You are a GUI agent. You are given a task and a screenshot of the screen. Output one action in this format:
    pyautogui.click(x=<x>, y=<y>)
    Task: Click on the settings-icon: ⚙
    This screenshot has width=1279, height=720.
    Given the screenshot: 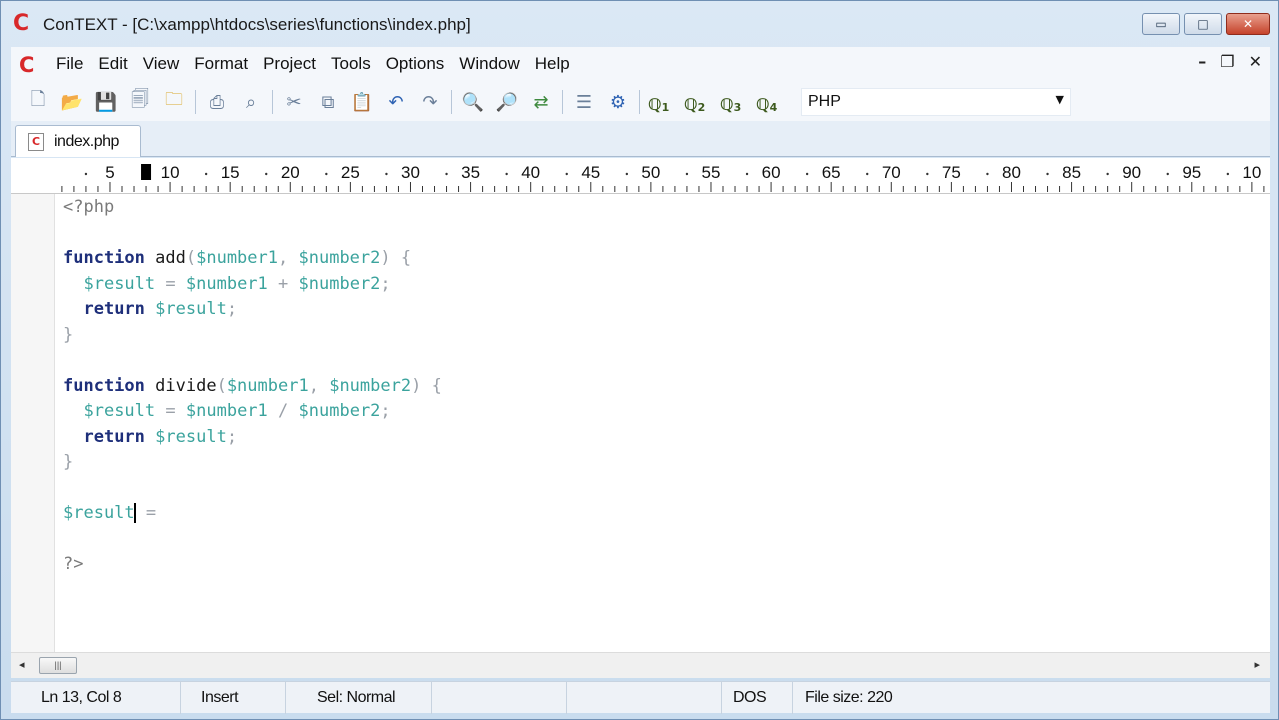 What is the action you would take?
    pyautogui.click(x=618, y=102)
    